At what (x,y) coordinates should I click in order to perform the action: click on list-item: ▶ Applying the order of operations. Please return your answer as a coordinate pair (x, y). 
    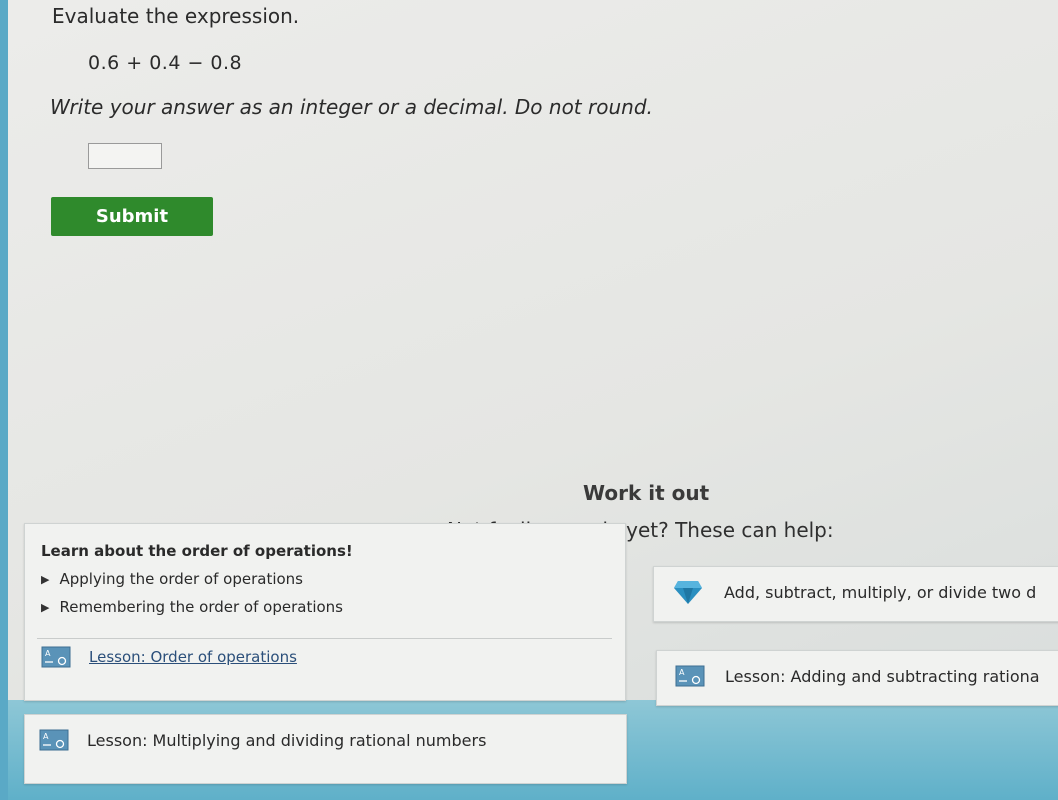
    Looking at the image, I should click on (172, 579).